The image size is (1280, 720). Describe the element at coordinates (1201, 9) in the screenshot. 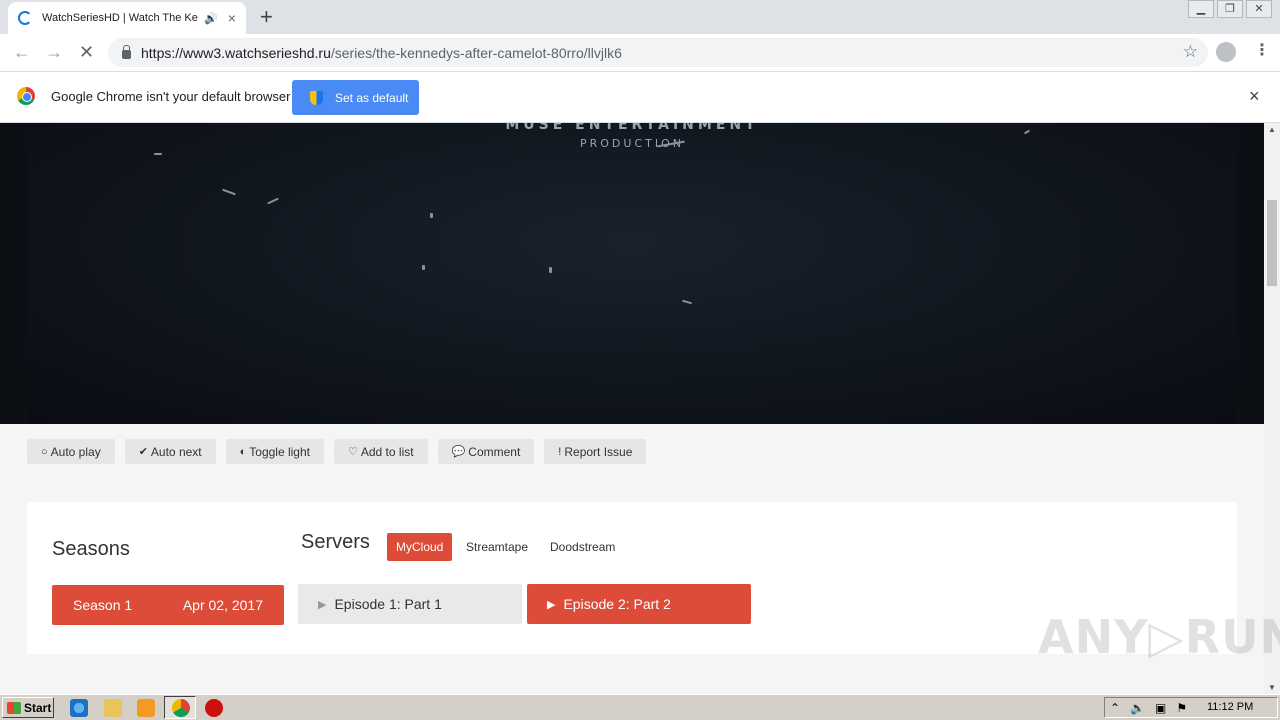

I see `minimize-button: ▁` at that location.